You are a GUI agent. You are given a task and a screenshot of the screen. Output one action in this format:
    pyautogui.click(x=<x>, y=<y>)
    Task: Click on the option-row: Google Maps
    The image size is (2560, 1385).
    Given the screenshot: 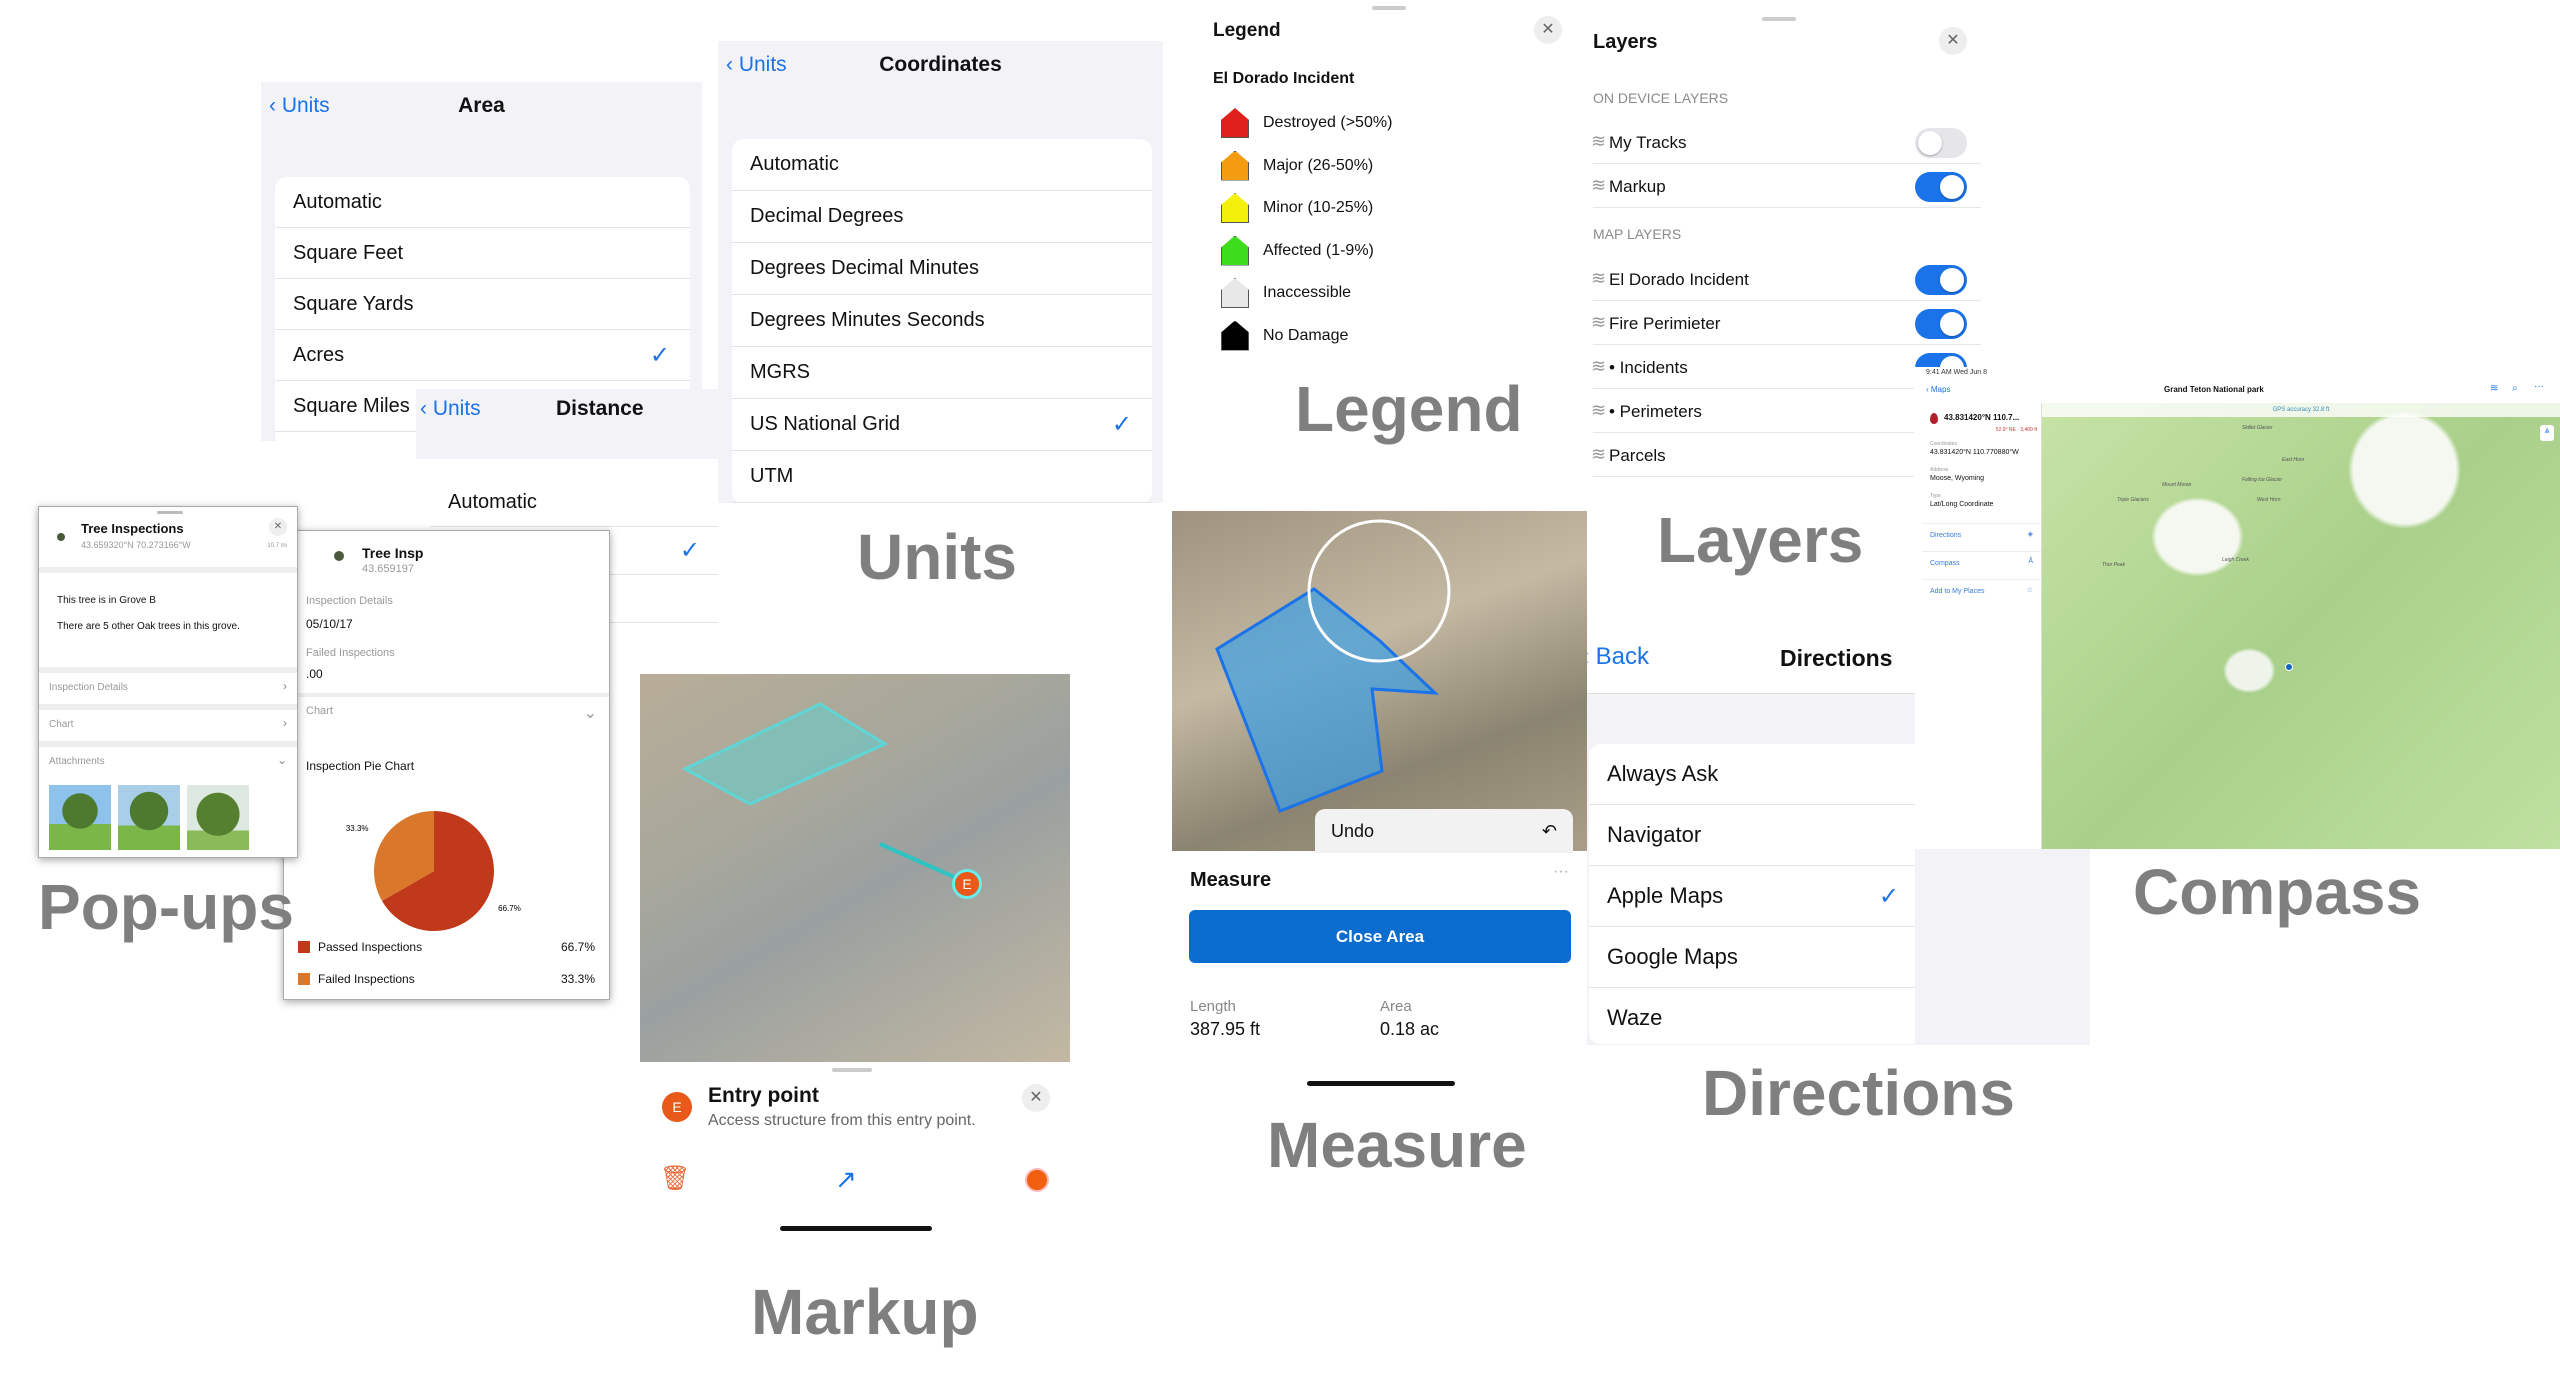 What is the action you would take?
    pyautogui.click(x=1752, y=957)
    